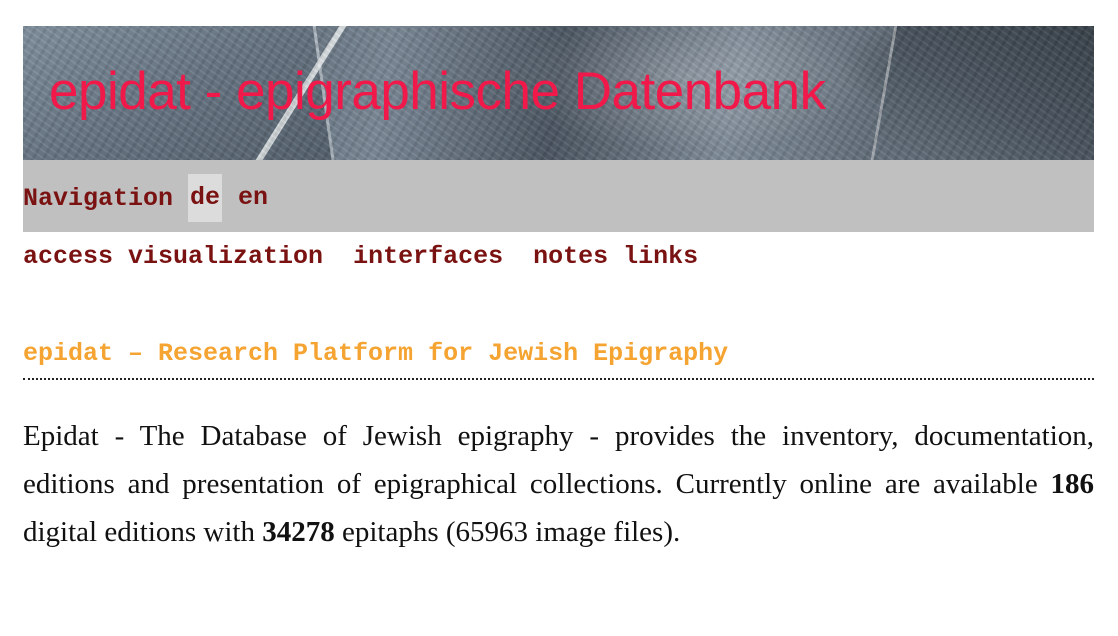 The width and height of the screenshot is (1118, 636). What do you see at coordinates (205, 198) in the screenshot?
I see `language-link-de: de` at bounding box center [205, 198].